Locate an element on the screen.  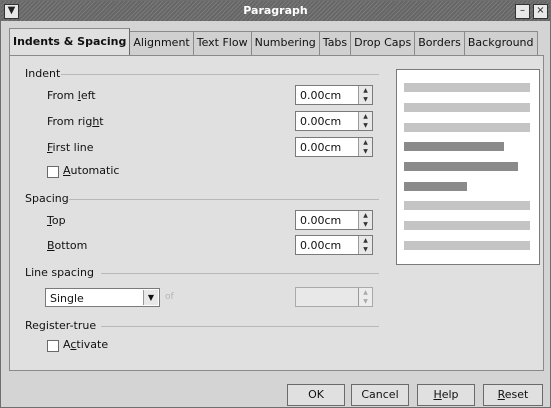
tab-background: Background is located at coordinates (501, 43).